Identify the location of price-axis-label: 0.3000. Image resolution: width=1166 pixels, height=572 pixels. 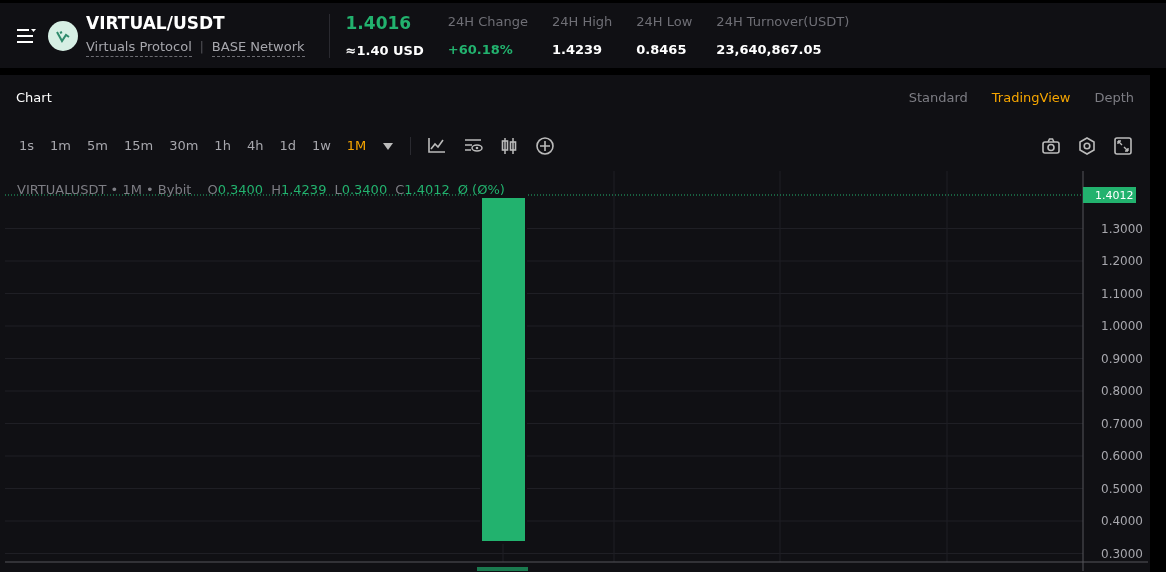
(1122, 553).